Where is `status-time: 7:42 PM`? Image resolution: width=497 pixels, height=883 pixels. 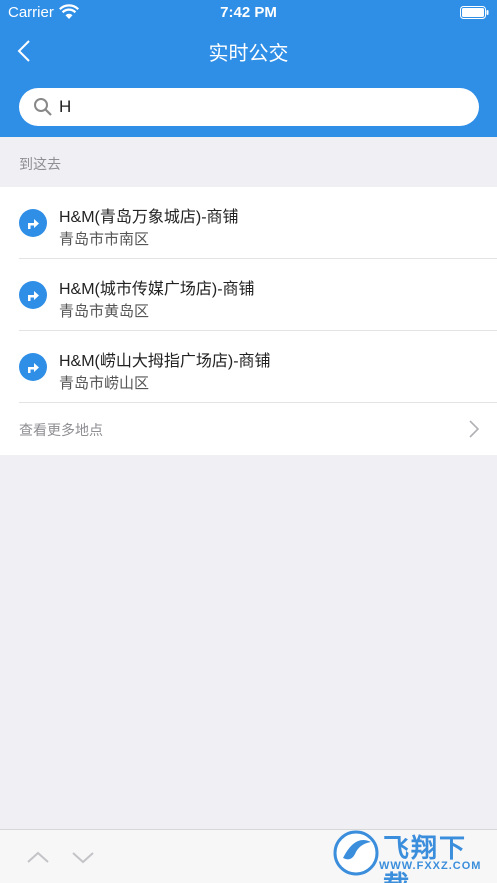 status-time: 7:42 PM is located at coordinates (248, 12).